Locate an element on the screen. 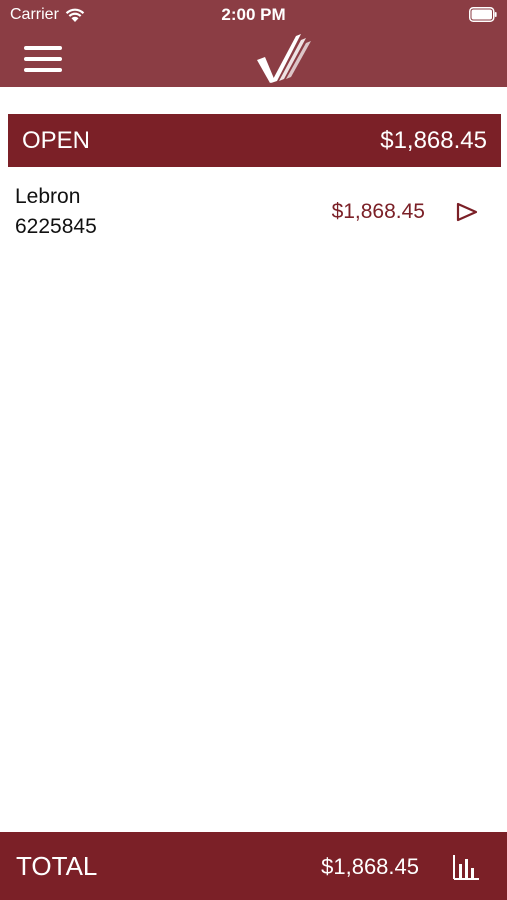 The image size is (507, 900). status-bar: Carrier 2:00 PM is located at coordinates (253, 15).